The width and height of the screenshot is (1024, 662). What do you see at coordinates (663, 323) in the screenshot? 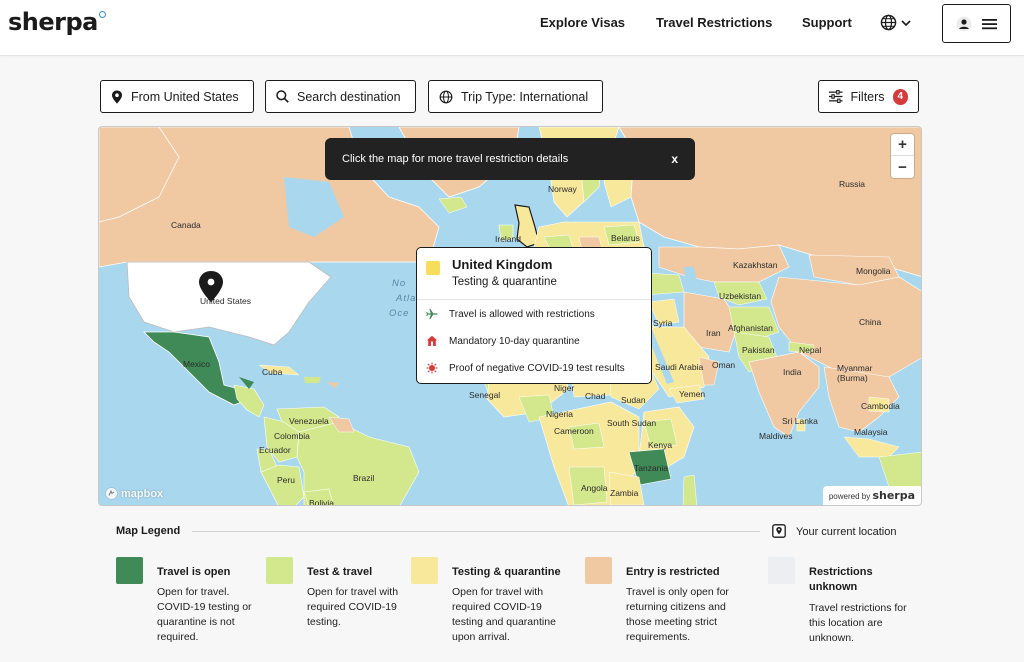
I see `label-syria: Syria` at bounding box center [663, 323].